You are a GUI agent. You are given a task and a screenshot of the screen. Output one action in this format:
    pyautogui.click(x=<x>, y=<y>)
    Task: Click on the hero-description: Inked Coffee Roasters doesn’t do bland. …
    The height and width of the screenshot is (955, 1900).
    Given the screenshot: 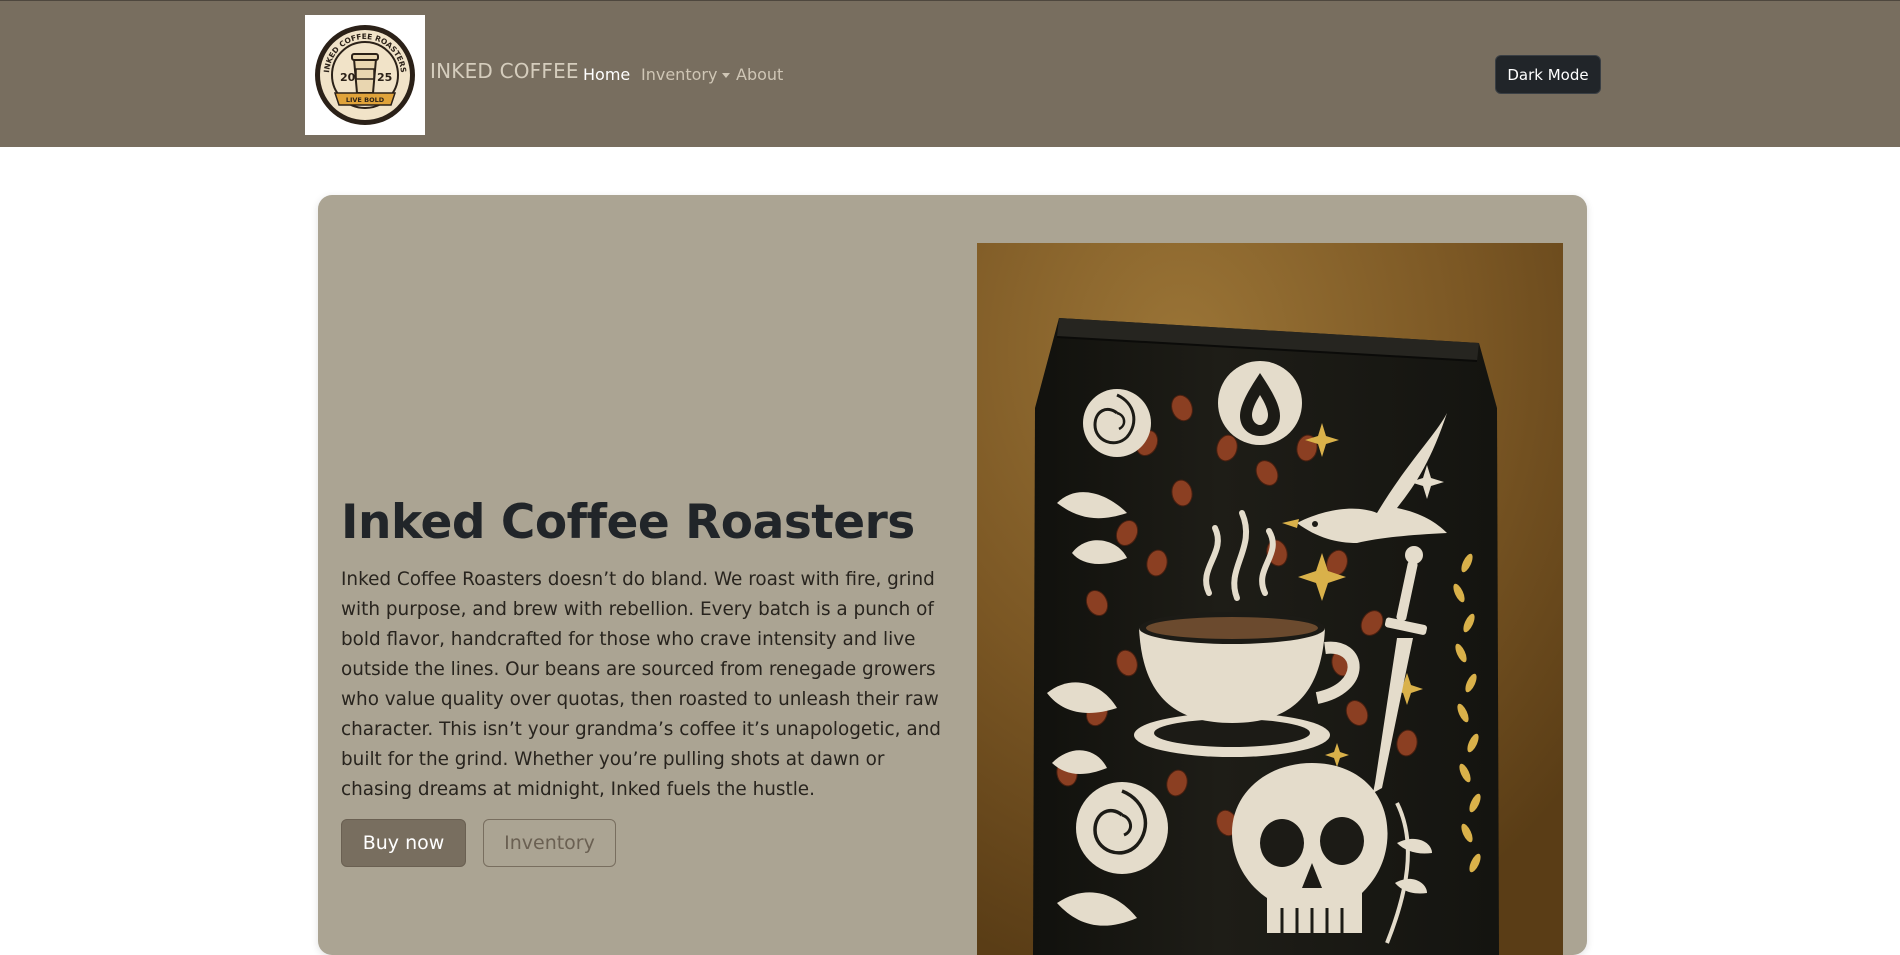 What is the action you would take?
    pyautogui.click(x=641, y=684)
    